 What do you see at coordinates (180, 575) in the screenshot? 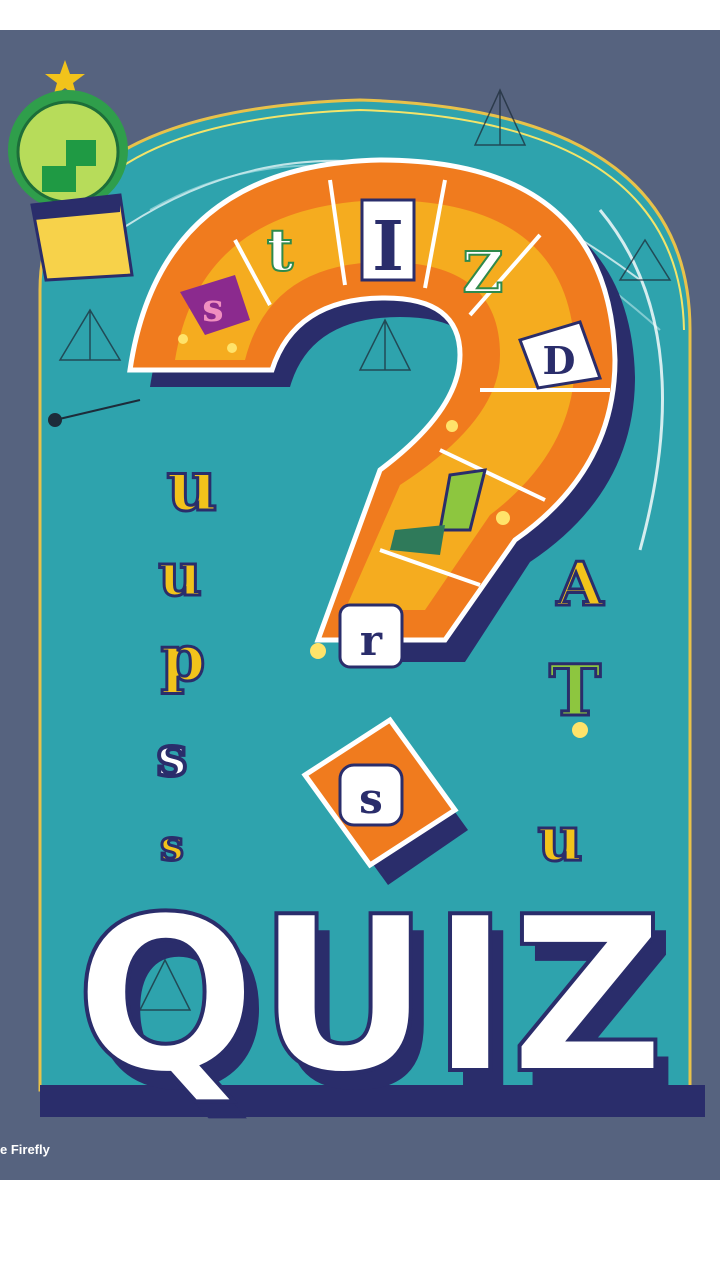
I see `left-letter-2: u` at bounding box center [180, 575].